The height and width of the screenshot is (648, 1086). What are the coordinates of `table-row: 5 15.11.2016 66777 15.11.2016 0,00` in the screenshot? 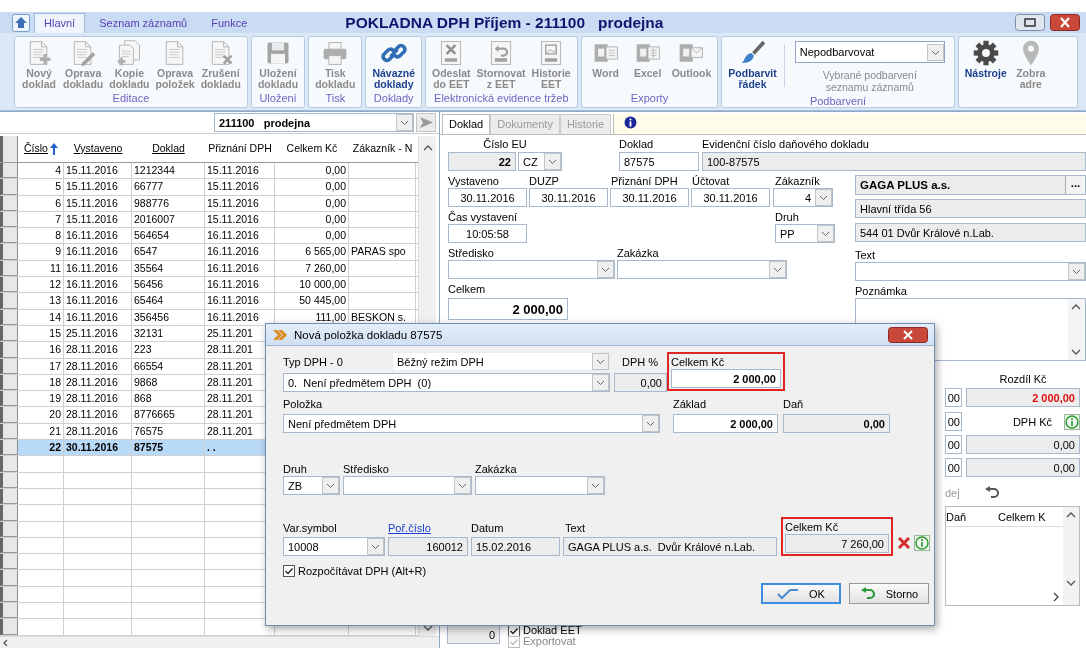 It's located at (209, 187).